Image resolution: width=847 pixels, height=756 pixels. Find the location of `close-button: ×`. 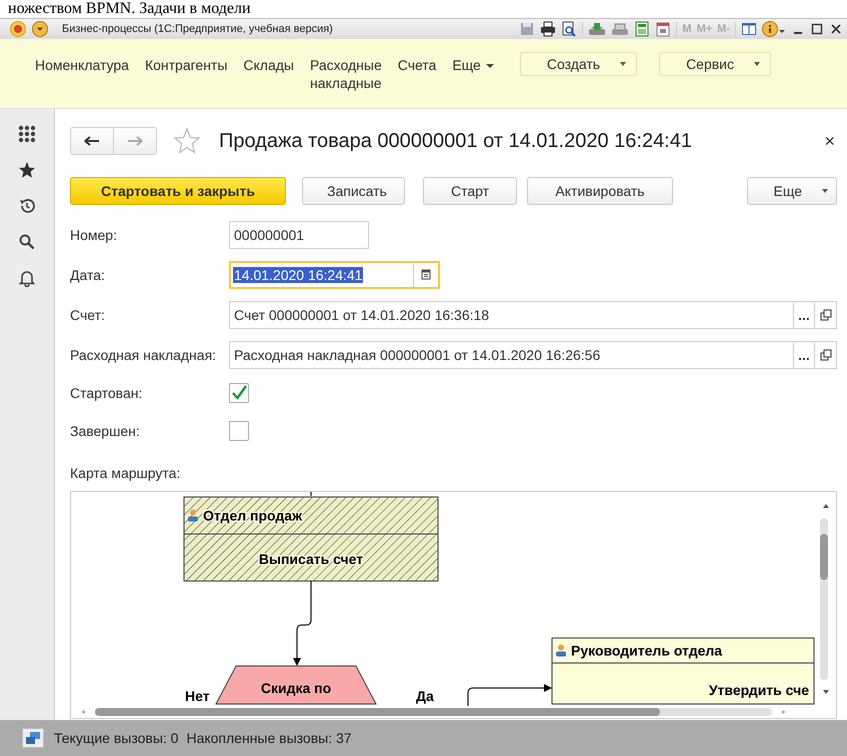

close-button: × is located at coordinates (829, 141).